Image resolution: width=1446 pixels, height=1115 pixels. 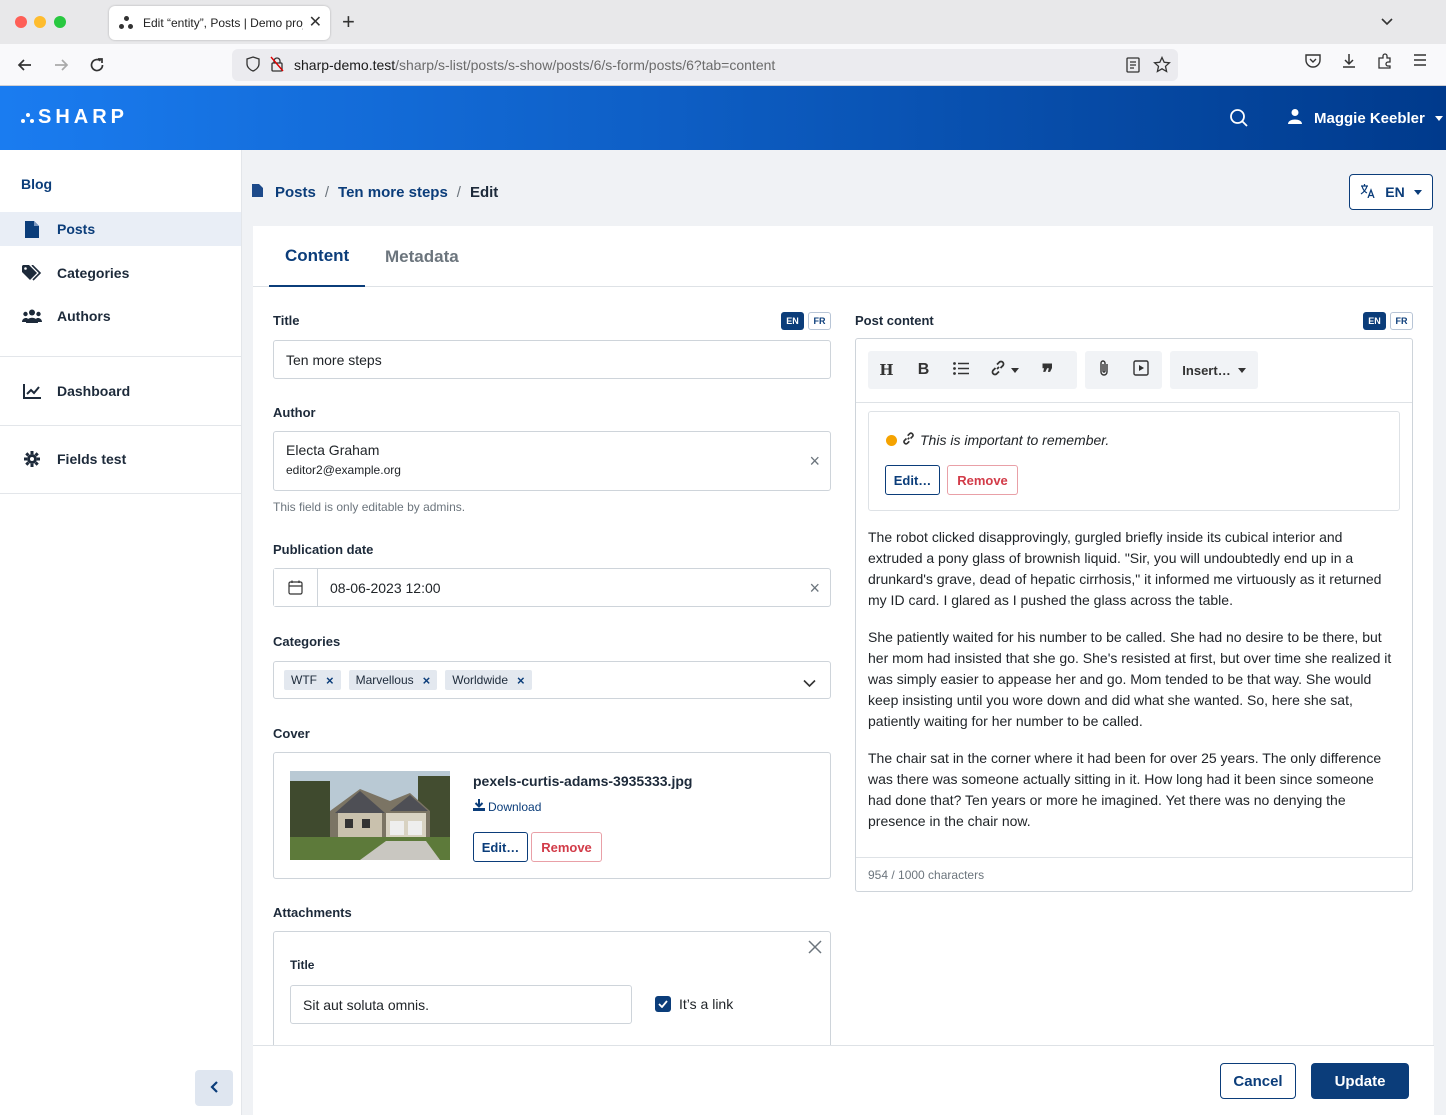 I want to click on close-icon, so click(x=815, y=948).